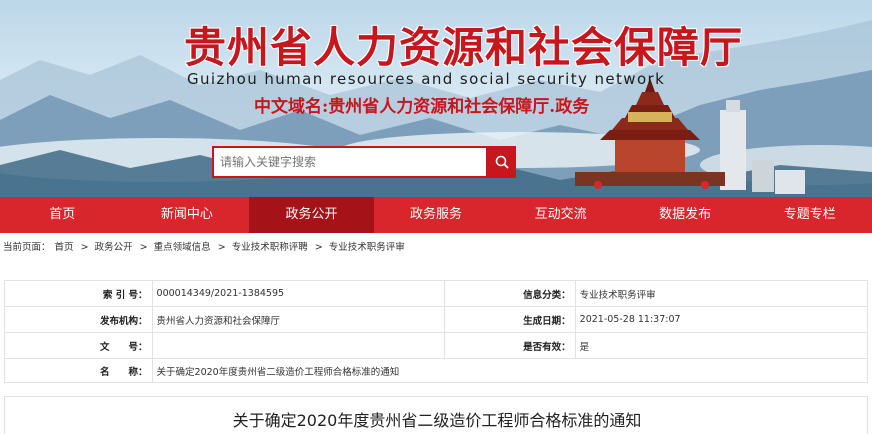 This screenshot has width=872, height=434. What do you see at coordinates (270, 247) in the screenshot?
I see `breadcrumb-link-title-evaluation: 专业技术职称评聘` at bounding box center [270, 247].